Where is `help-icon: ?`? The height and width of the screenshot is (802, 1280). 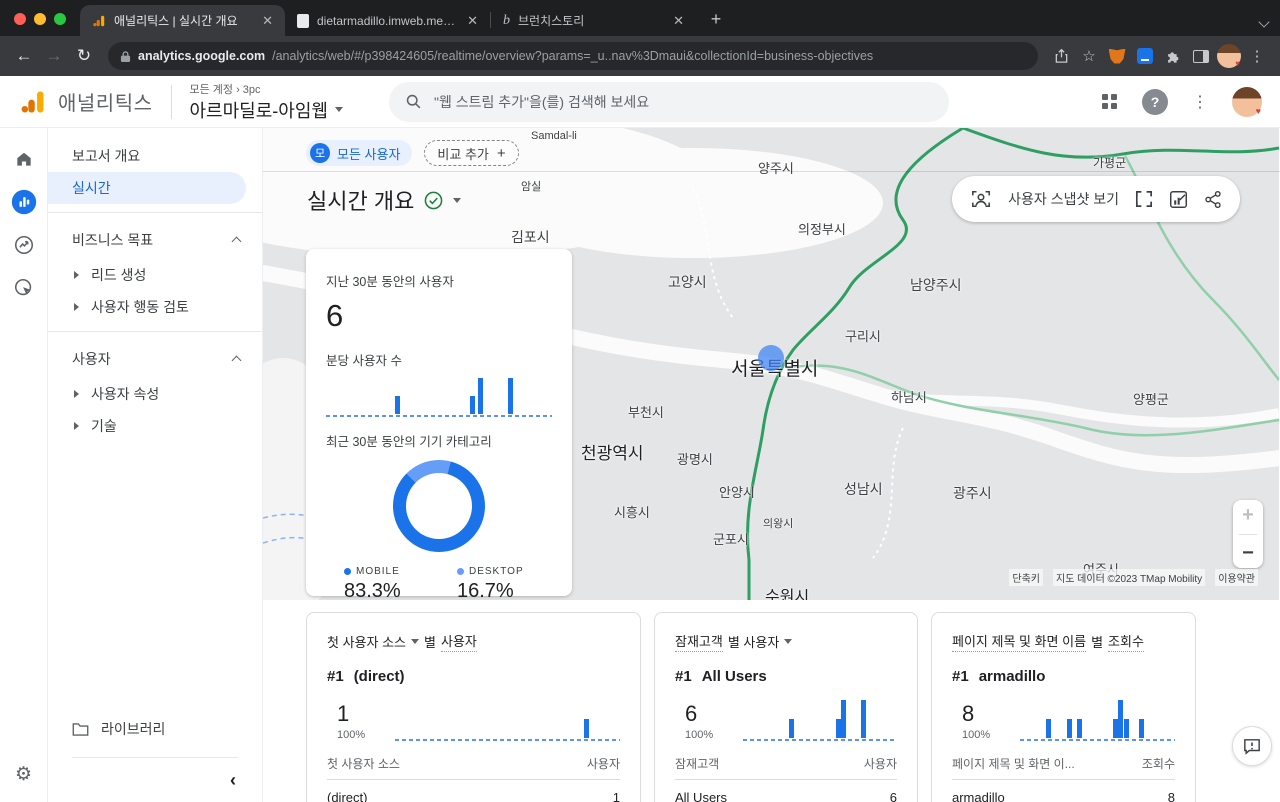
help-icon: ? is located at coordinates (1155, 101).